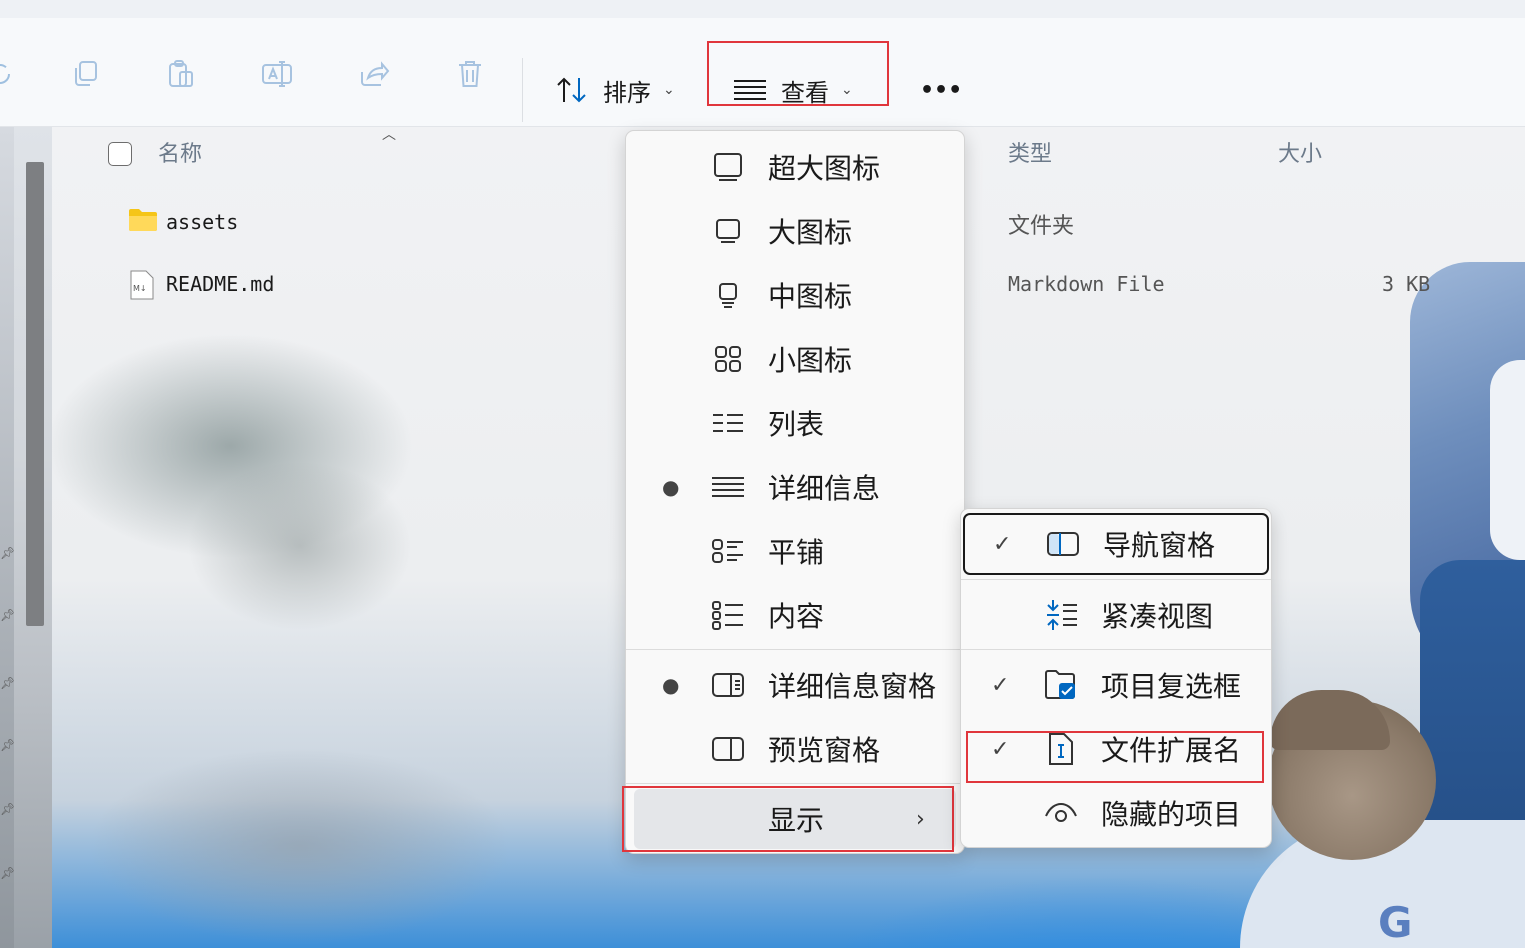  Describe the element at coordinates (181, 74) in the screenshot. I see `paste-icon` at that location.